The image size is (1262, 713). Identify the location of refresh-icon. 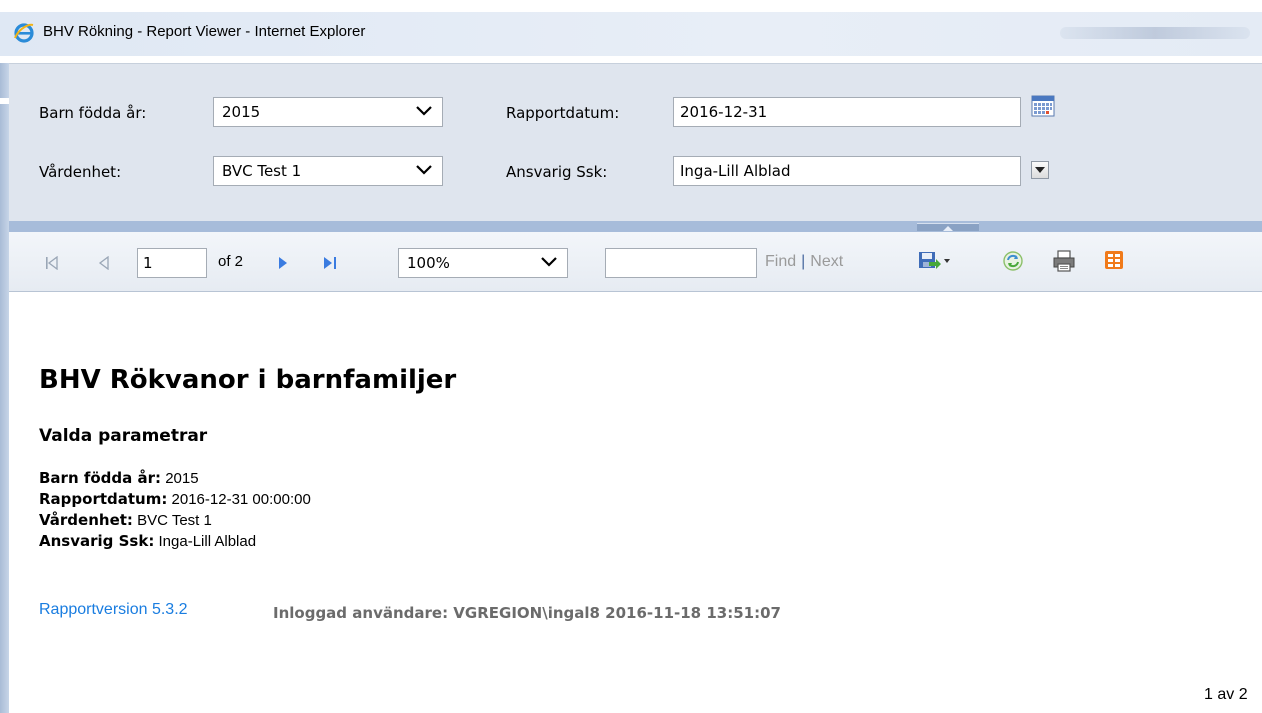
(1013, 261).